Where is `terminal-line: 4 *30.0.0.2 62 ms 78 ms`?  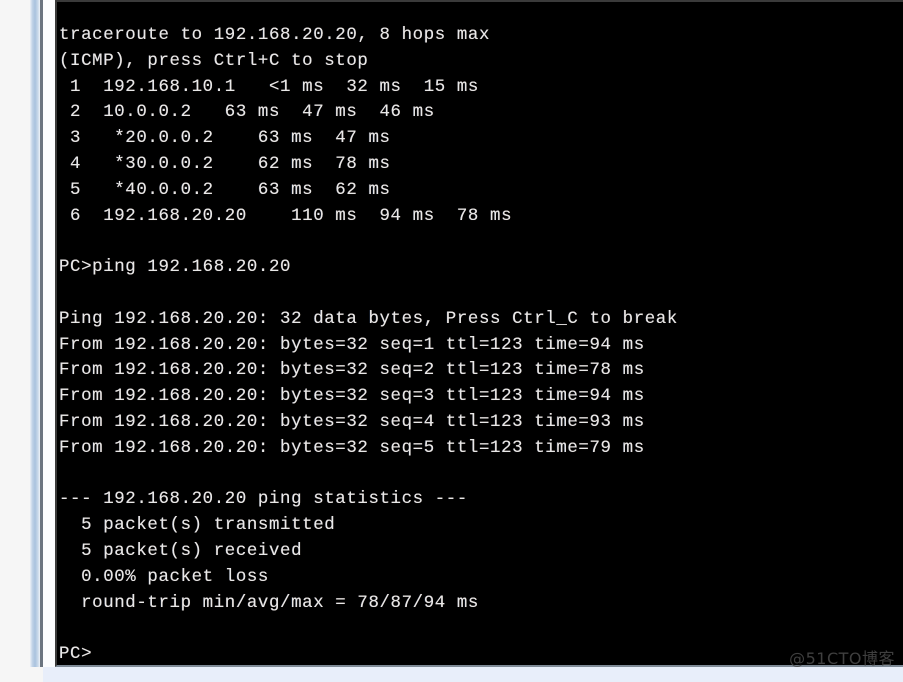 terminal-line: 4 *30.0.0.2 62 ms 78 ms is located at coordinates (225, 163).